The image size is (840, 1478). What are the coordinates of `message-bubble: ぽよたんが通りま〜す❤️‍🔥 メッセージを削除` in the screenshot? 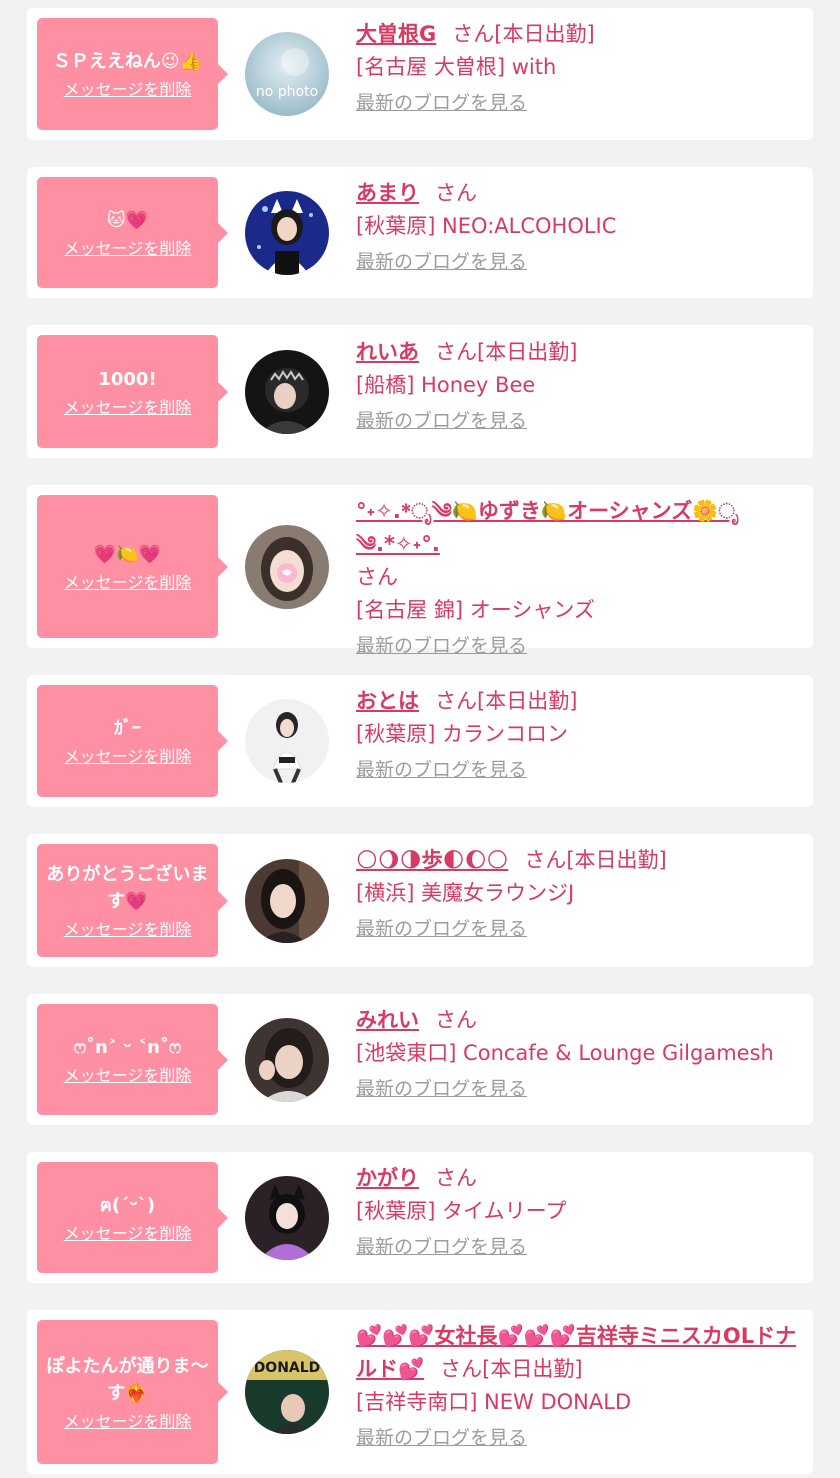 It's located at (132, 1392).